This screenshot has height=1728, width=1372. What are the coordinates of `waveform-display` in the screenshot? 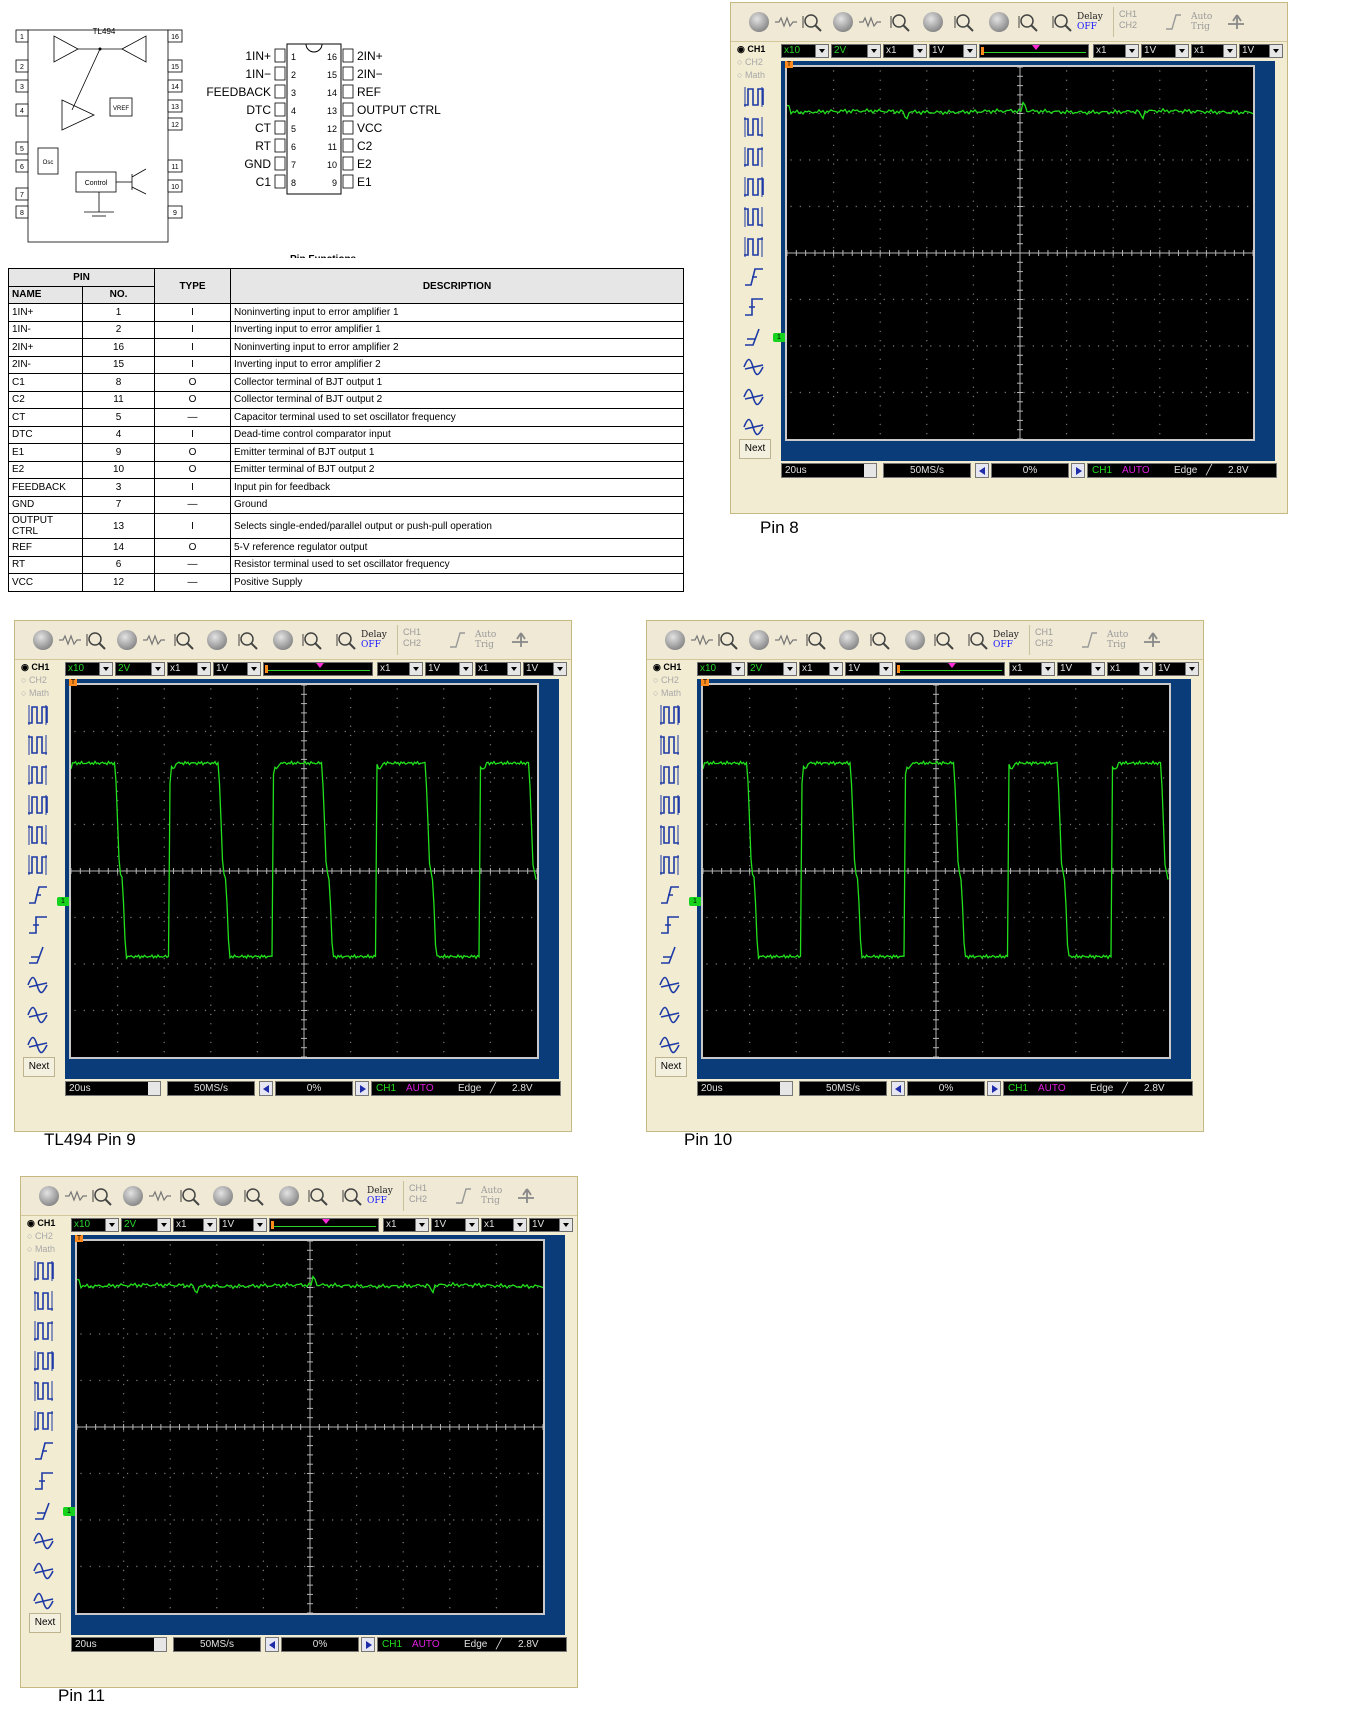 It's located at (936, 871).